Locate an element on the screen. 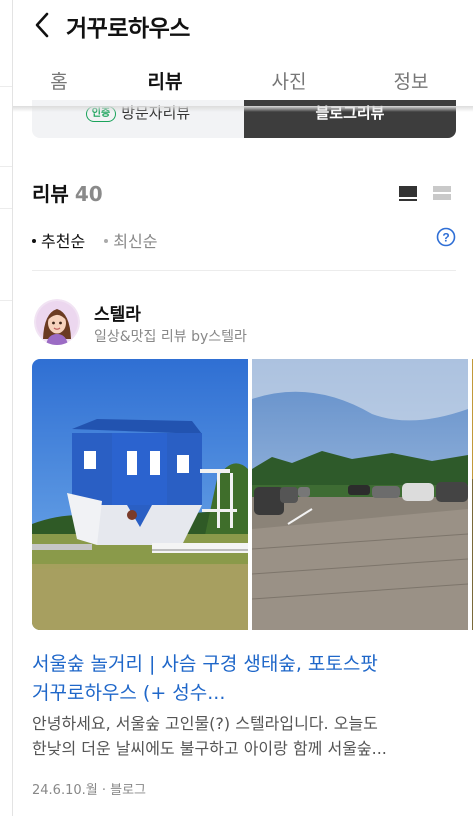 The width and height of the screenshot is (473, 816). page-title: 거꾸로하우스 is located at coordinates (128, 29).